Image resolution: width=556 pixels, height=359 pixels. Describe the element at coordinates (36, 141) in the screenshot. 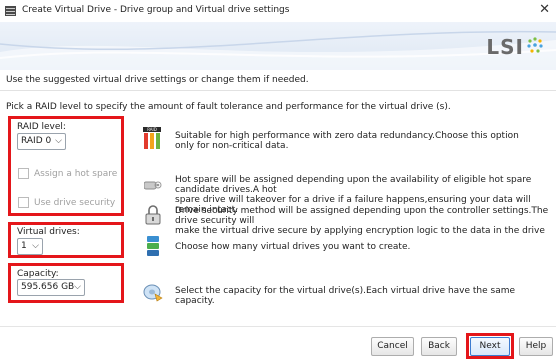

I see `raid-level-value: RAID 0` at that location.